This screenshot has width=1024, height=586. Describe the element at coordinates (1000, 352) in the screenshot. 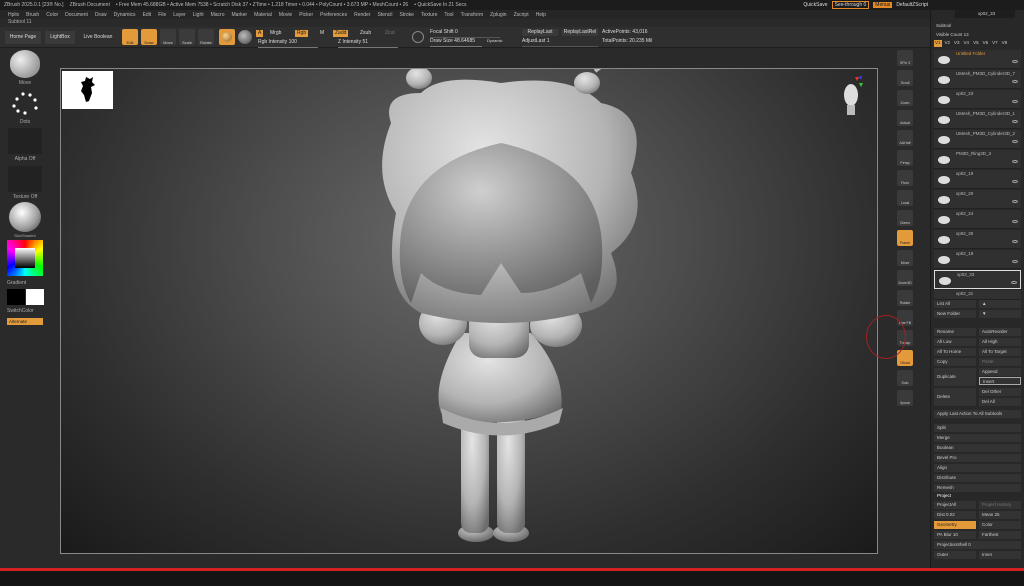

I see `all-to-target-button: All To Target` at that location.